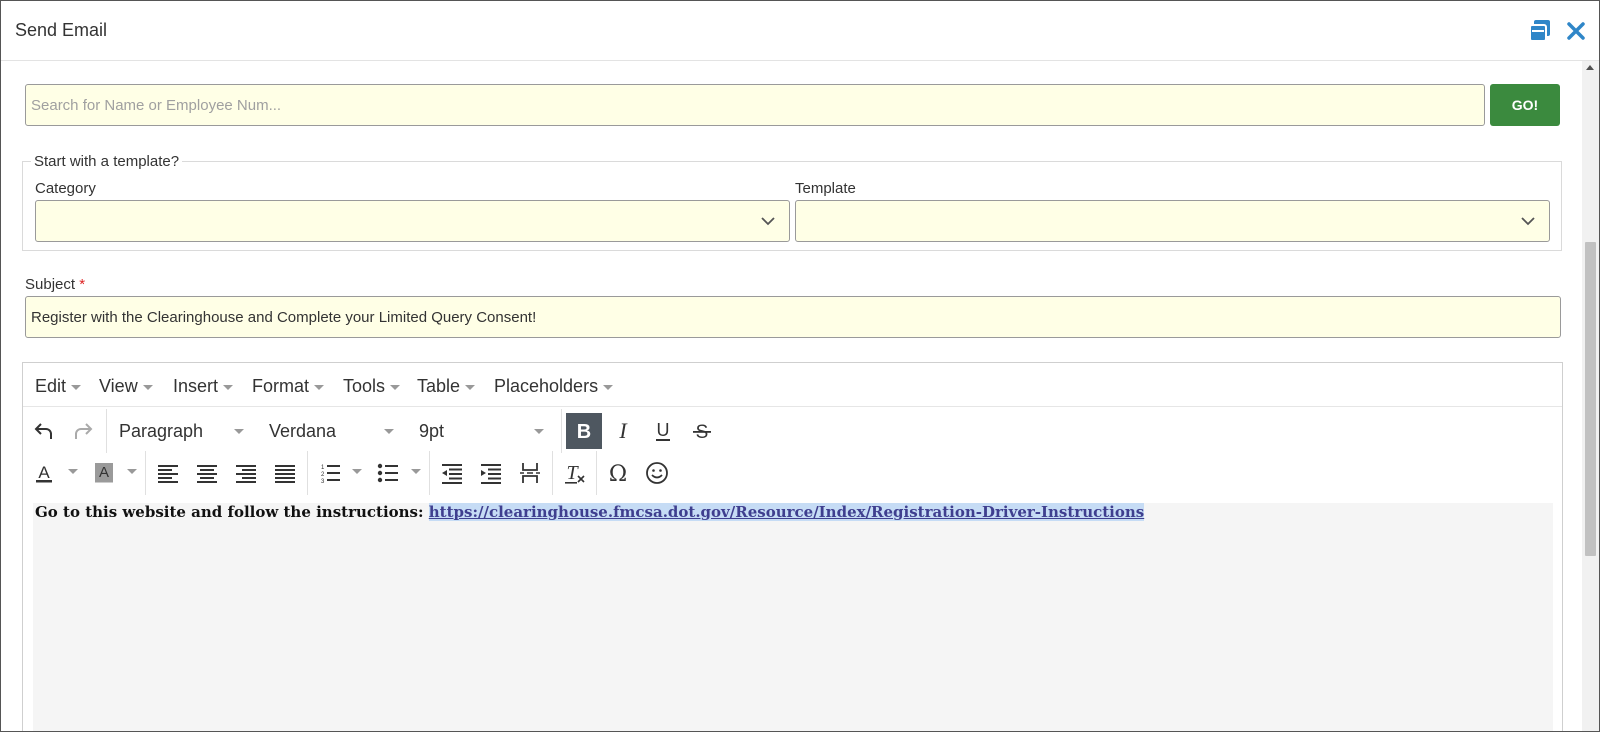 This screenshot has width=1600, height=732. What do you see at coordinates (657, 473) in the screenshot?
I see `emoji-icon` at bounding box center [657, 473].